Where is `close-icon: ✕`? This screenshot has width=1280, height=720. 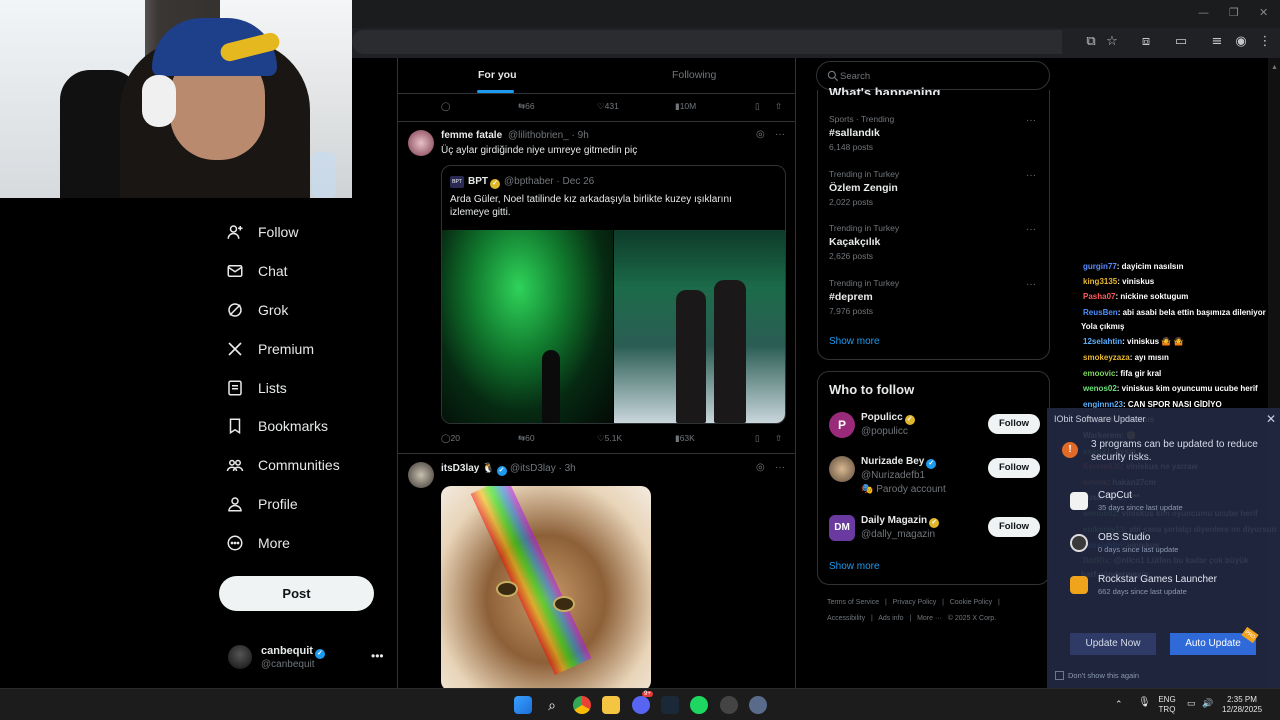 close-icon: ✕ is located at coordinates (1271, 419).